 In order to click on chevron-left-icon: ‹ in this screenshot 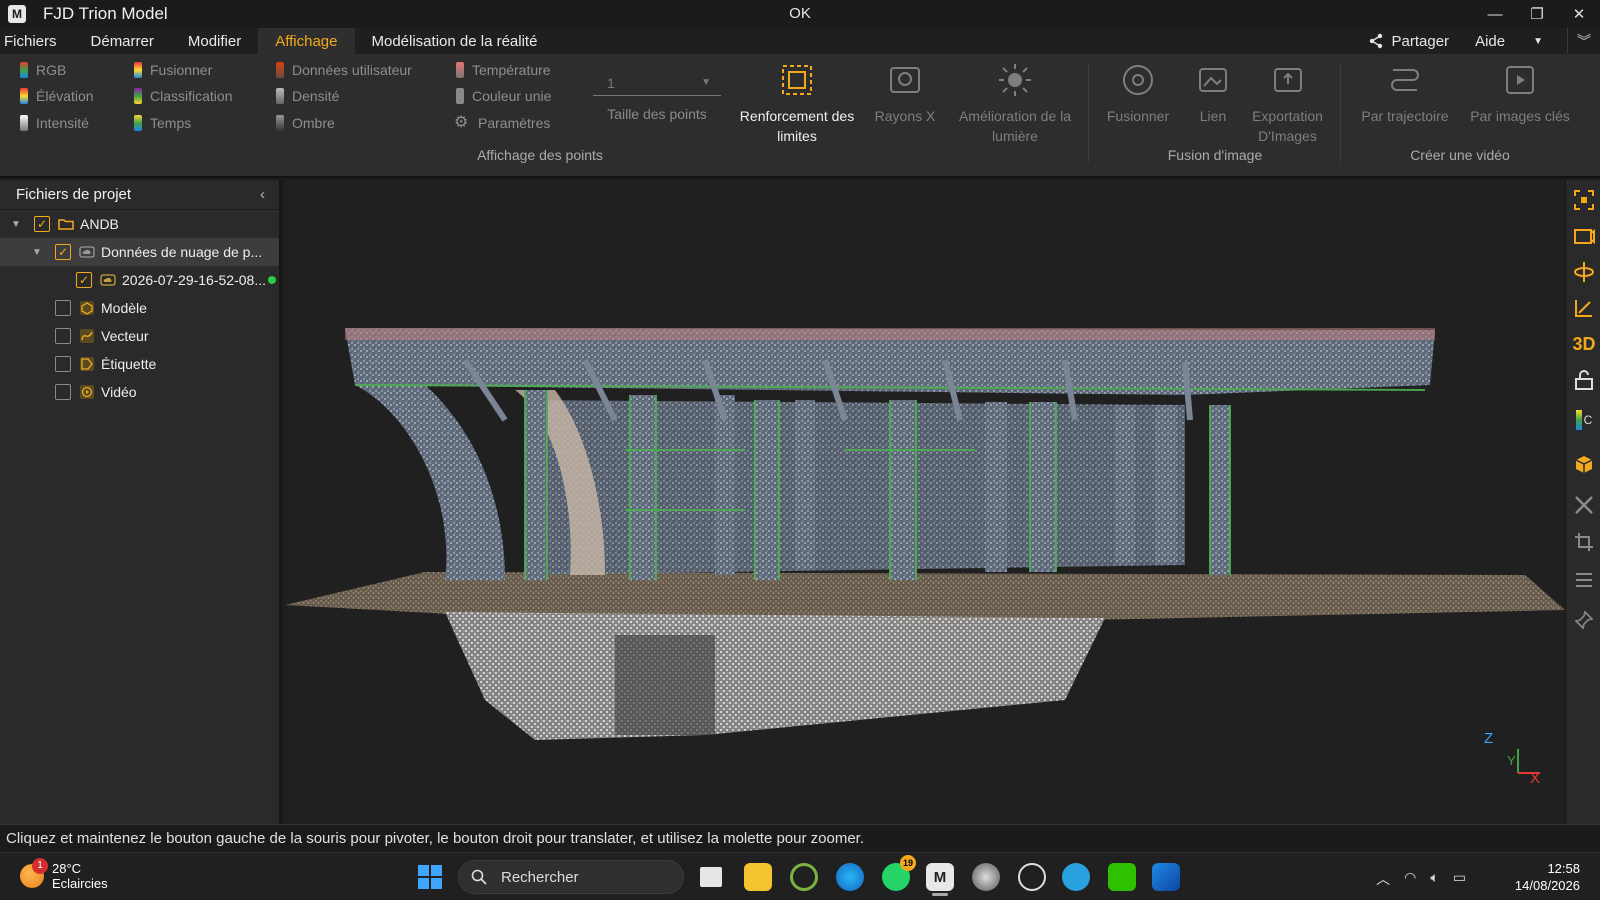, I will do `click(262, 194)`.